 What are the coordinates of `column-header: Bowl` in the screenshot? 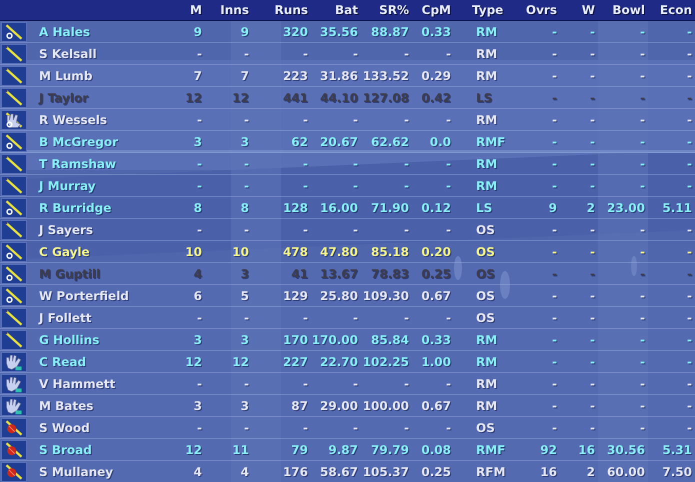 It's located at (623, 10).